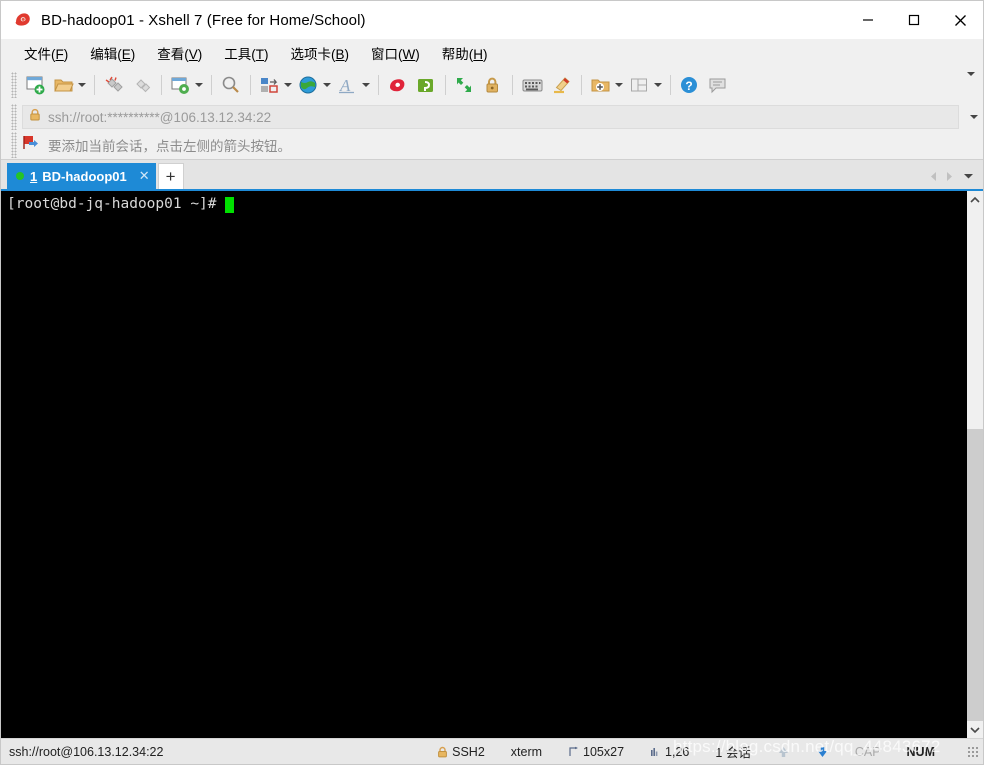 The image size is (984, 765). Describe the element at coordinates (533, 85) in the screenshot. I see `keyboard-button` at that location.